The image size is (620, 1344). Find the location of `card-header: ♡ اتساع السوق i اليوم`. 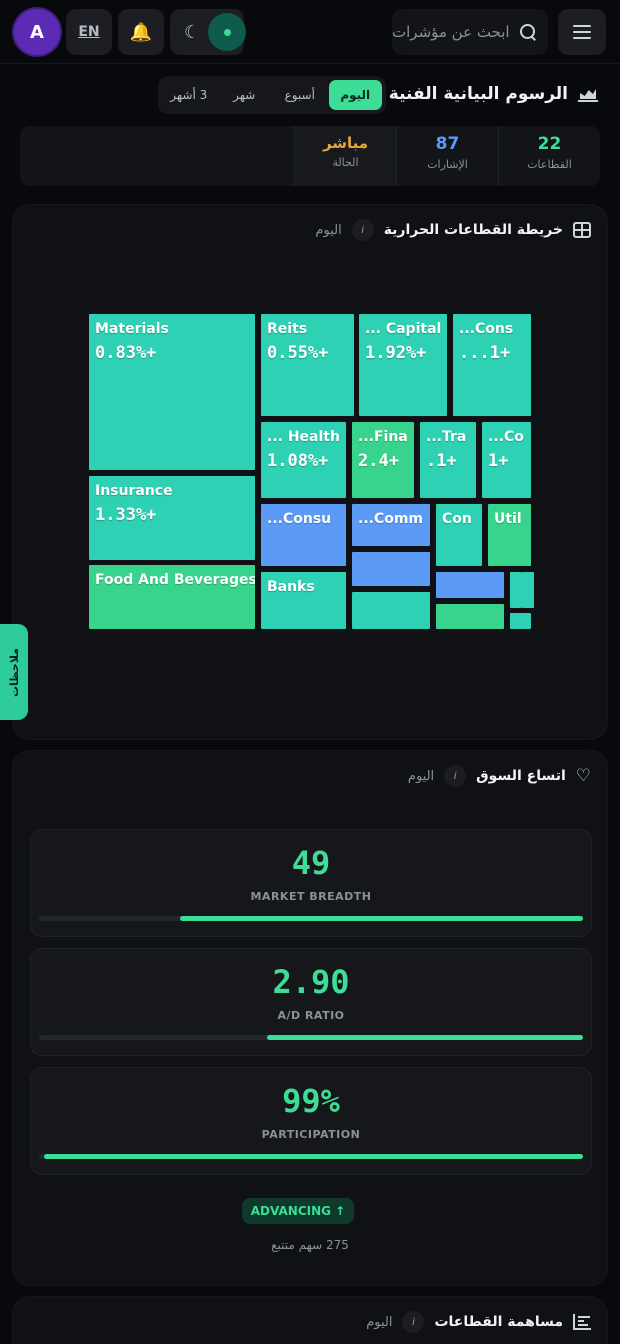

card-header: ♡ اتساع السوق i اليوم is located at coordinates (499, 776).